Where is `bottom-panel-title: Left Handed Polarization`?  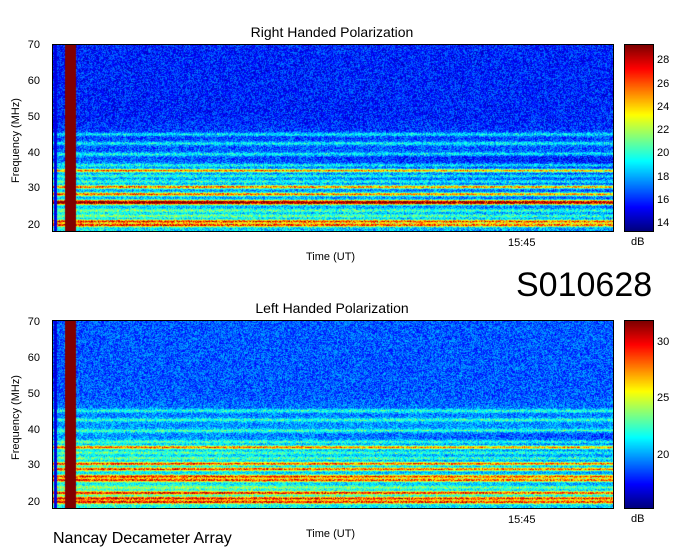
bottom-panel-title: Left Handed Polarization is located at coordinates (332, 308).